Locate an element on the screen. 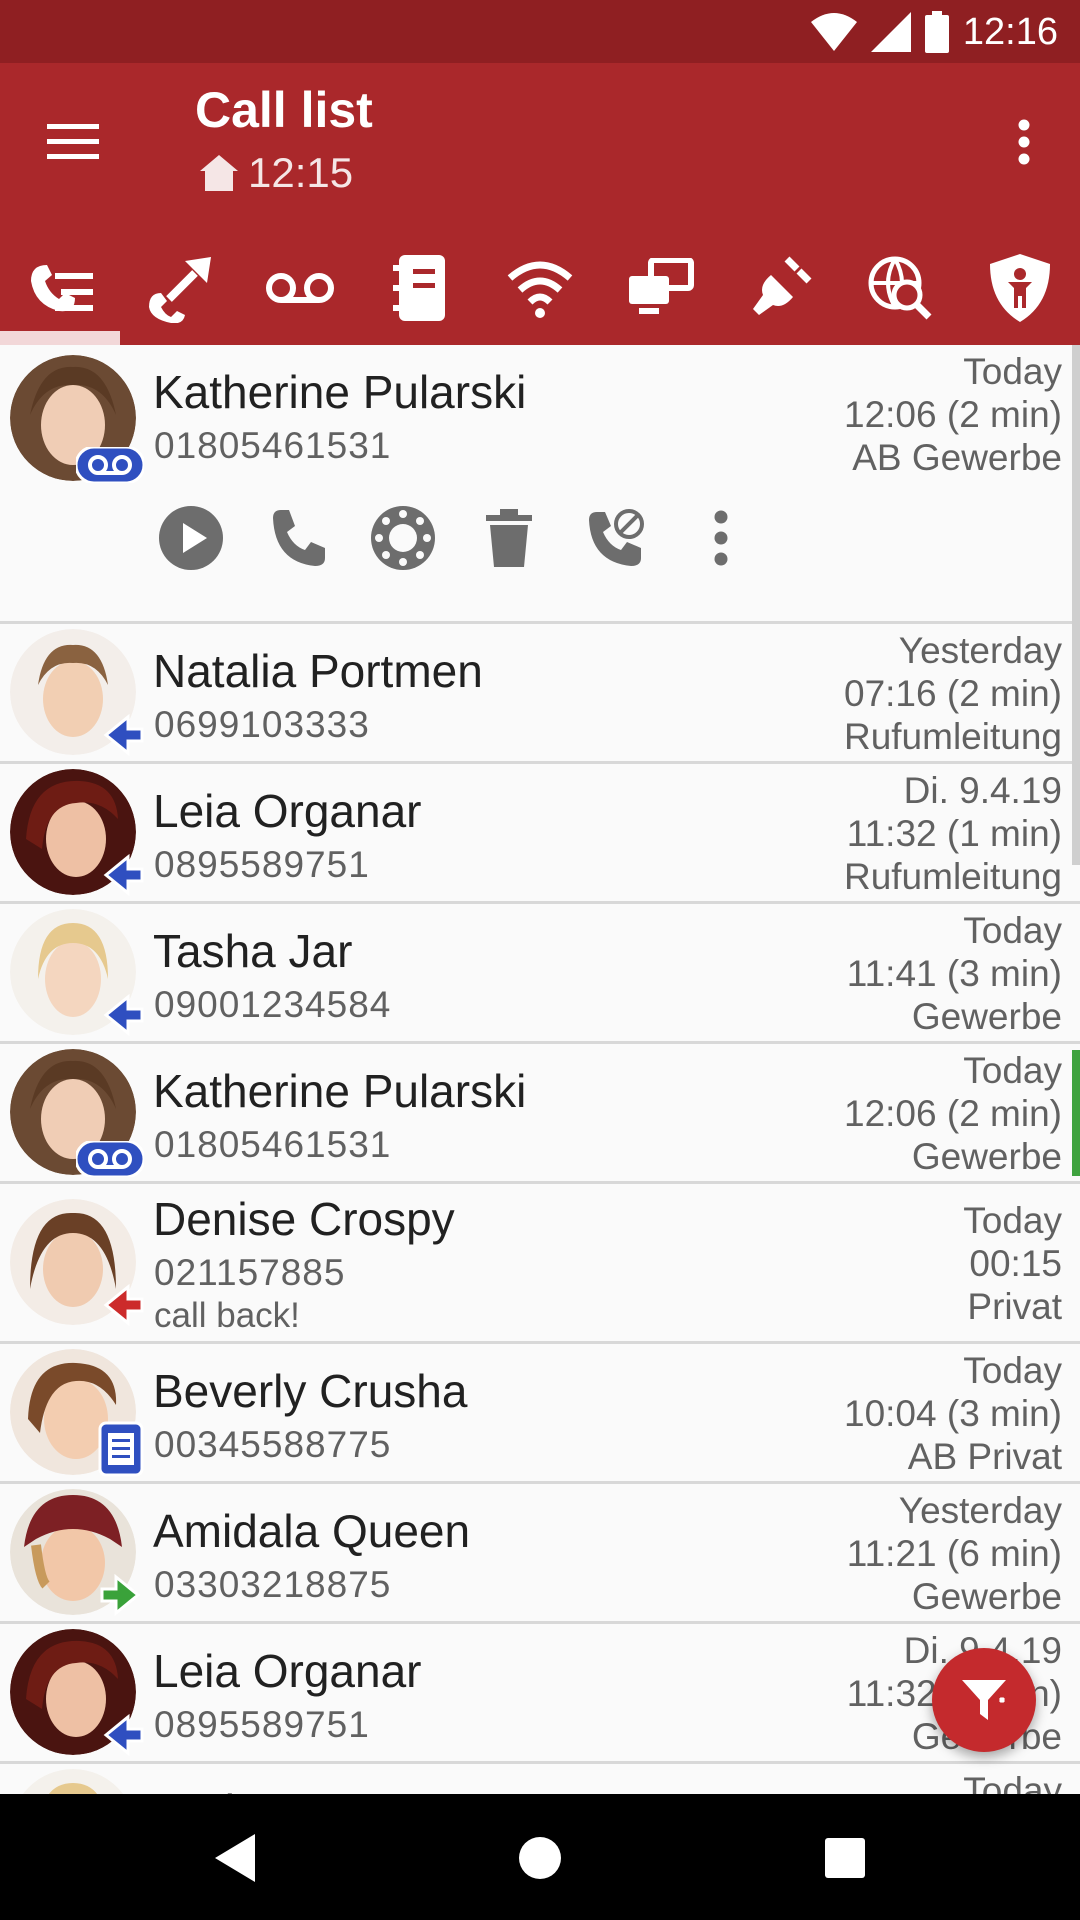 This screenshot has height=1920, width=1080. call-meta: Yesterday 07:16 (2 min) Rufumleitung is located at coordinates (953, 693).